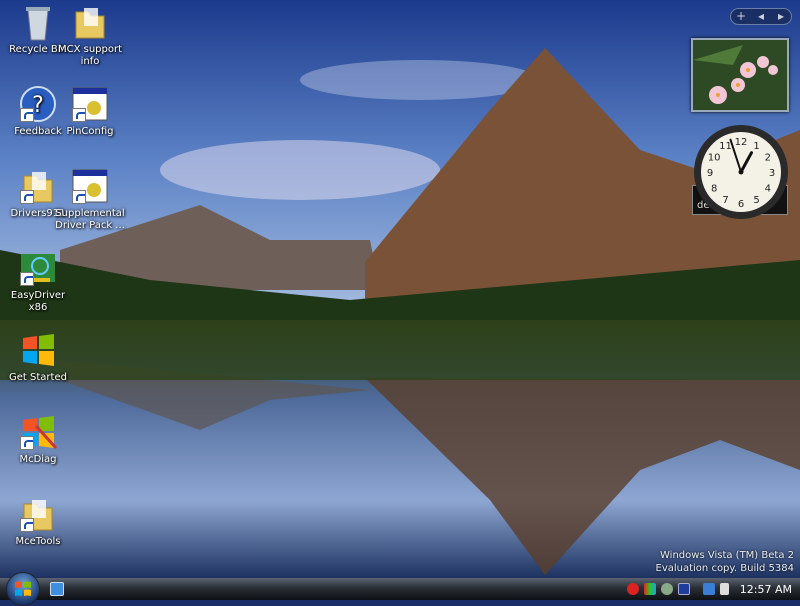 The height and width of the screenshot is (606, 800). I want to click on previous-page-button: ◂, so click(761, 16).